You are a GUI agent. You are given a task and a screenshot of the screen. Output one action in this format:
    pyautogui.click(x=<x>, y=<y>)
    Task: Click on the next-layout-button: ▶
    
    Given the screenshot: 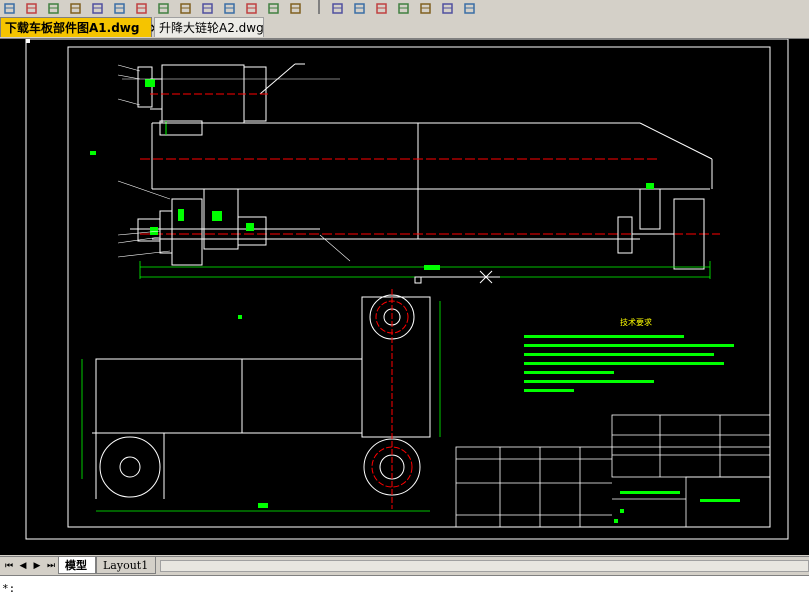 What is the action you would take?
    pyautogui.click(x=37, y=566)
    